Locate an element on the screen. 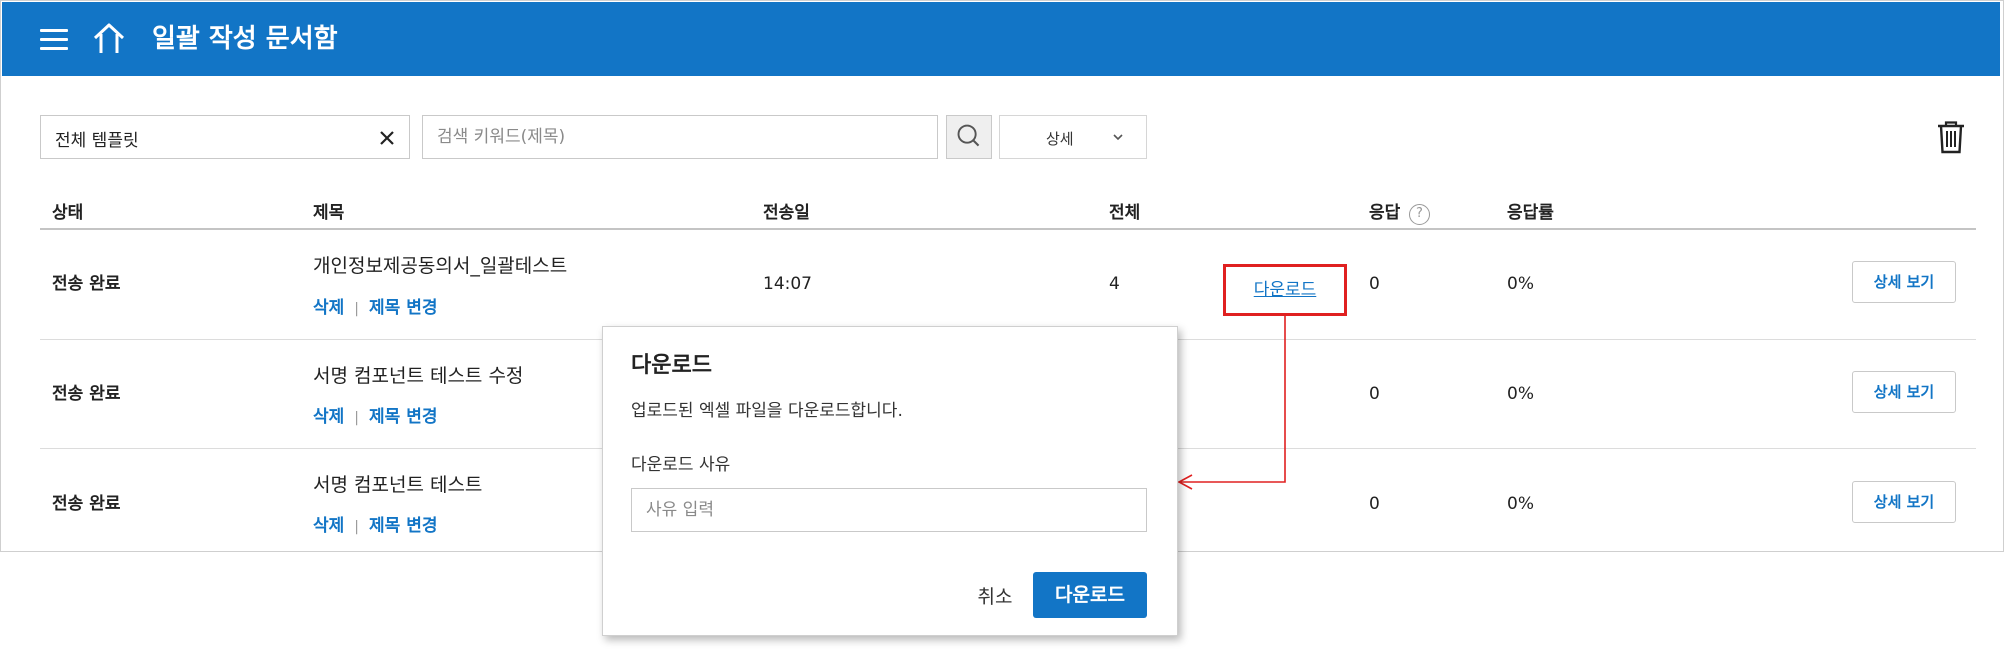  search-input is located at coordinates (680, 137).